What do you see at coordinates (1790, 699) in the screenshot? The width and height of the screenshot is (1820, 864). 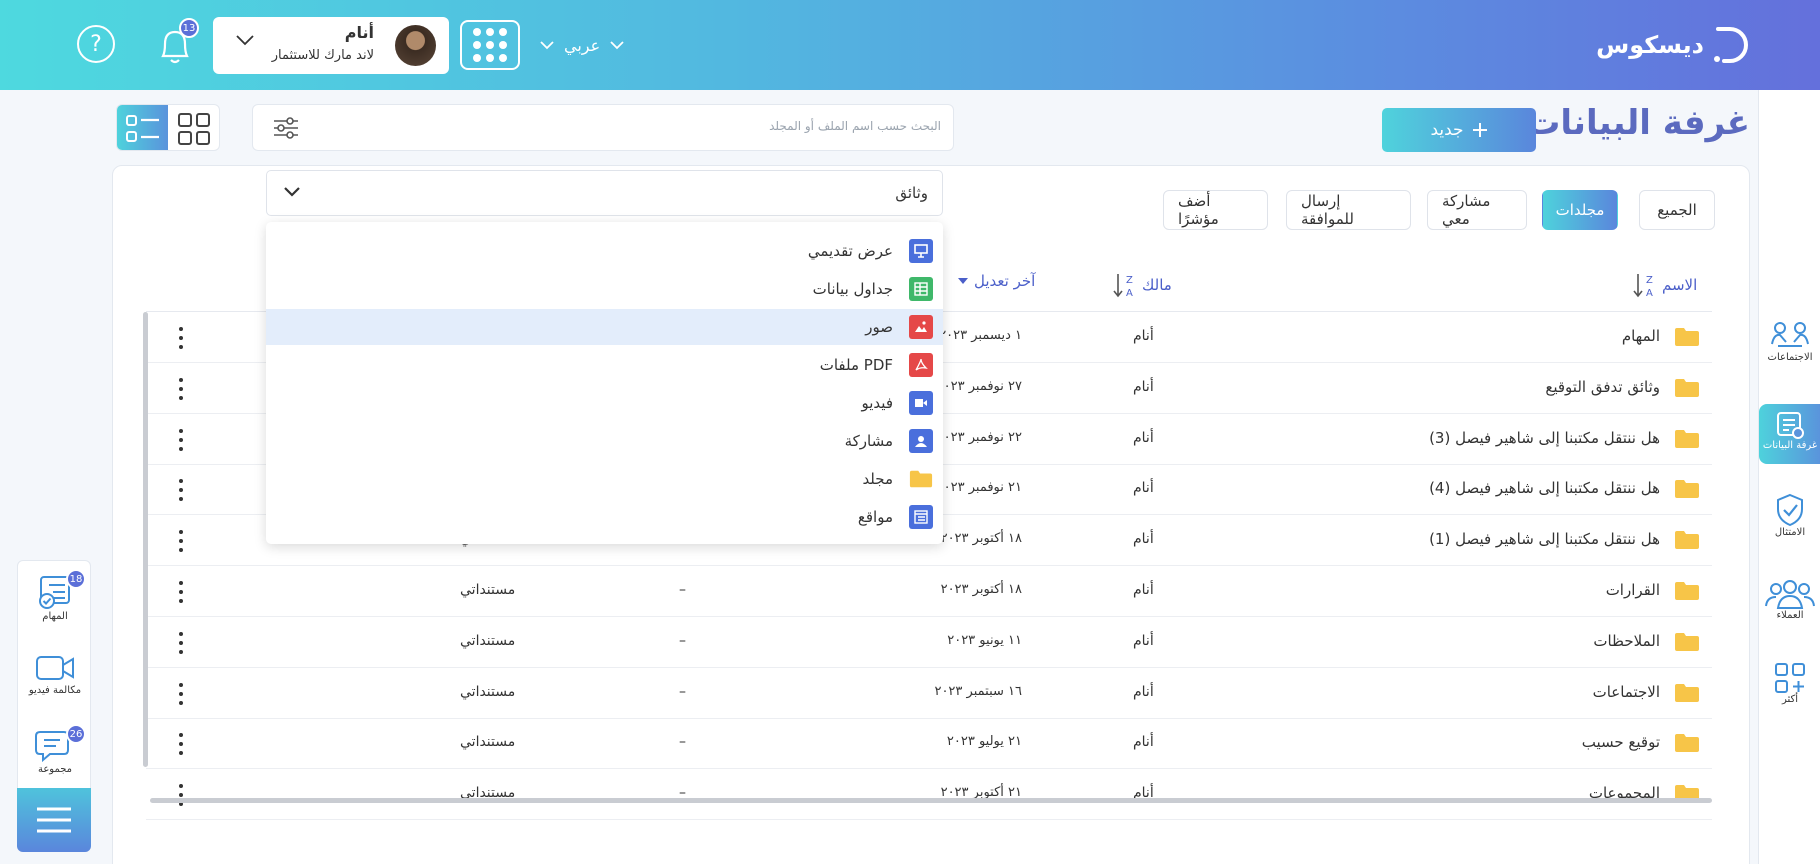 I see `nav-more-label: أكثر` at bounding box center [1790, 699].